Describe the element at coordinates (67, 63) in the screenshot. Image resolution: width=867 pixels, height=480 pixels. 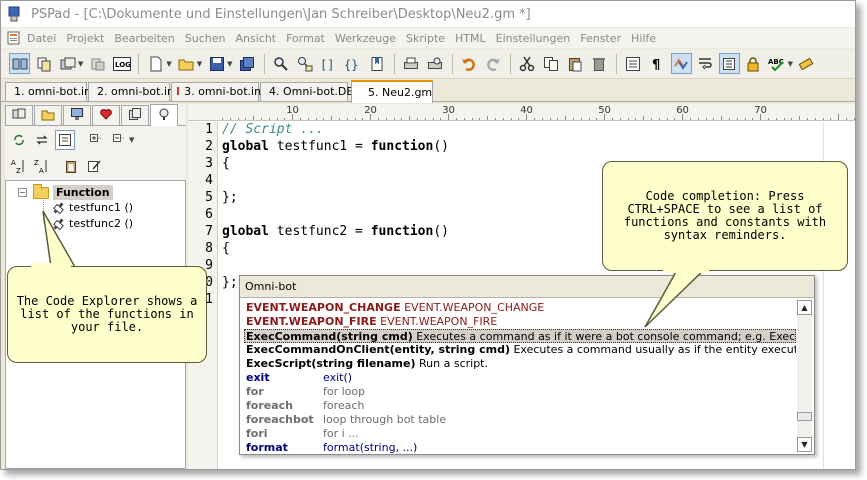
I see `templates-icon` at that location.